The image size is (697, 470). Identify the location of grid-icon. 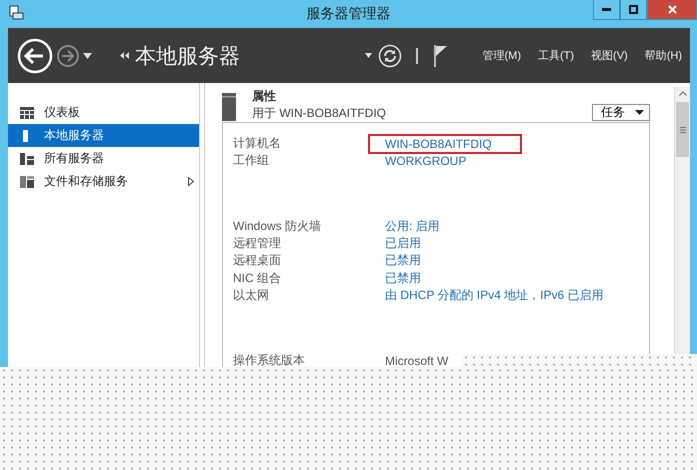
(27, 112).